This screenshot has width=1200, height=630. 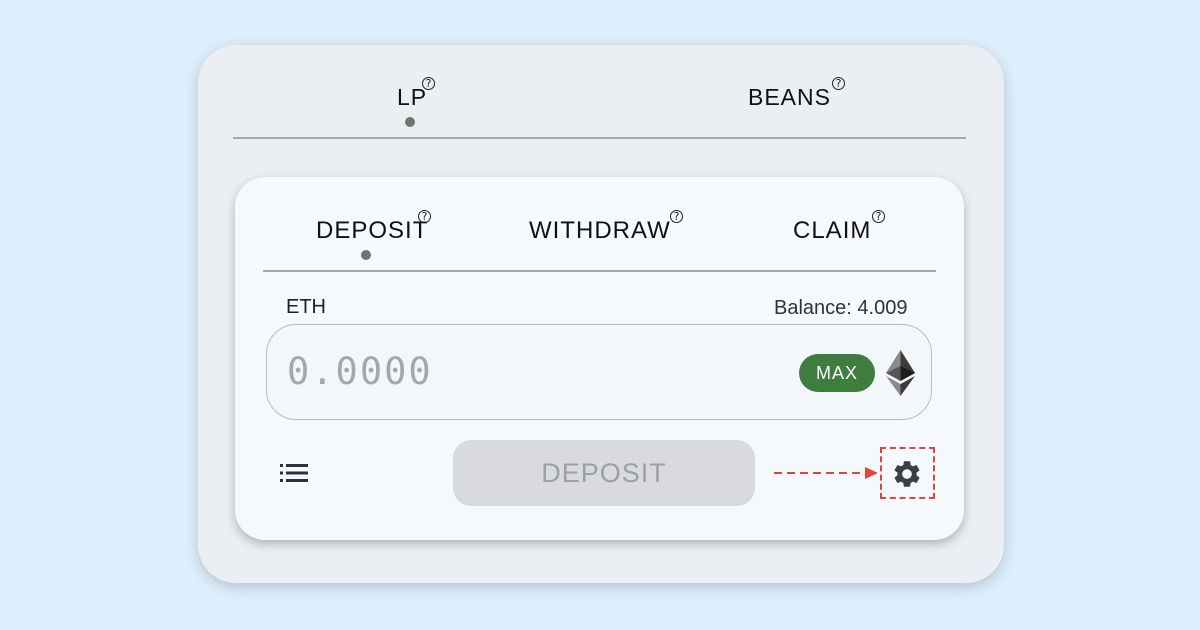 I want to click on tab-lp: LP, so click(x=412, y=97).